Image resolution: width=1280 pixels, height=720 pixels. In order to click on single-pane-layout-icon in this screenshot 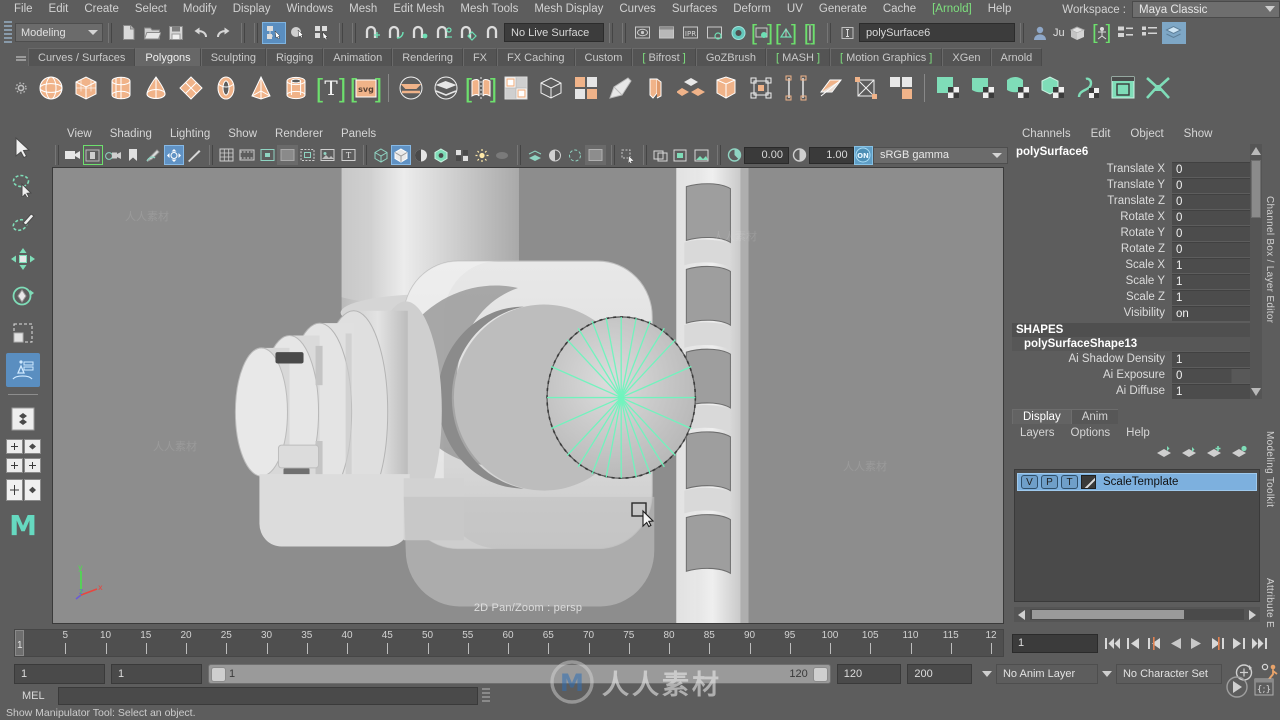, I will do `click(14, 448)`.